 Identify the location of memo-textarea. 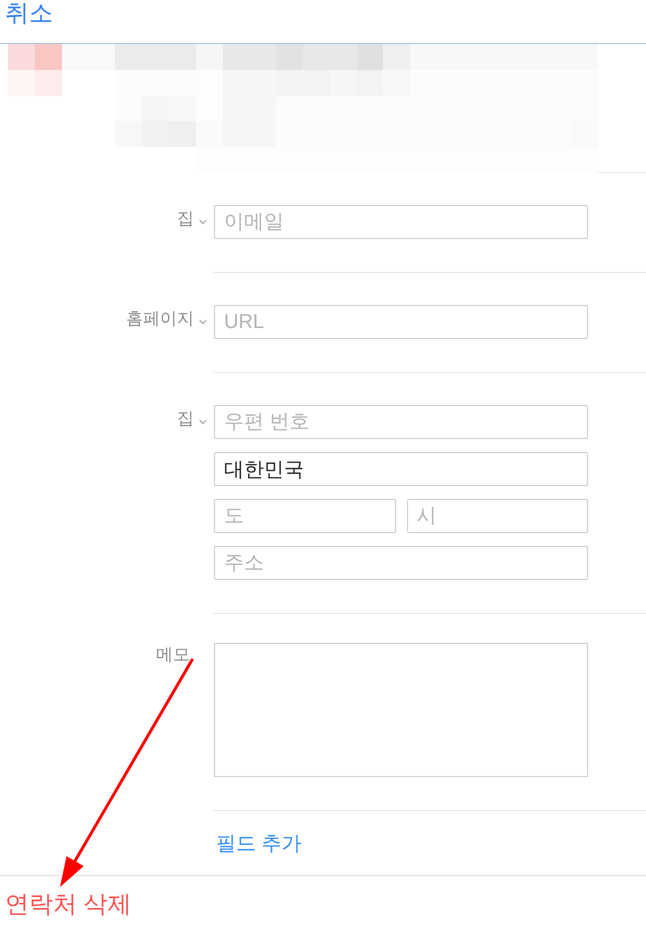
(401, 710).